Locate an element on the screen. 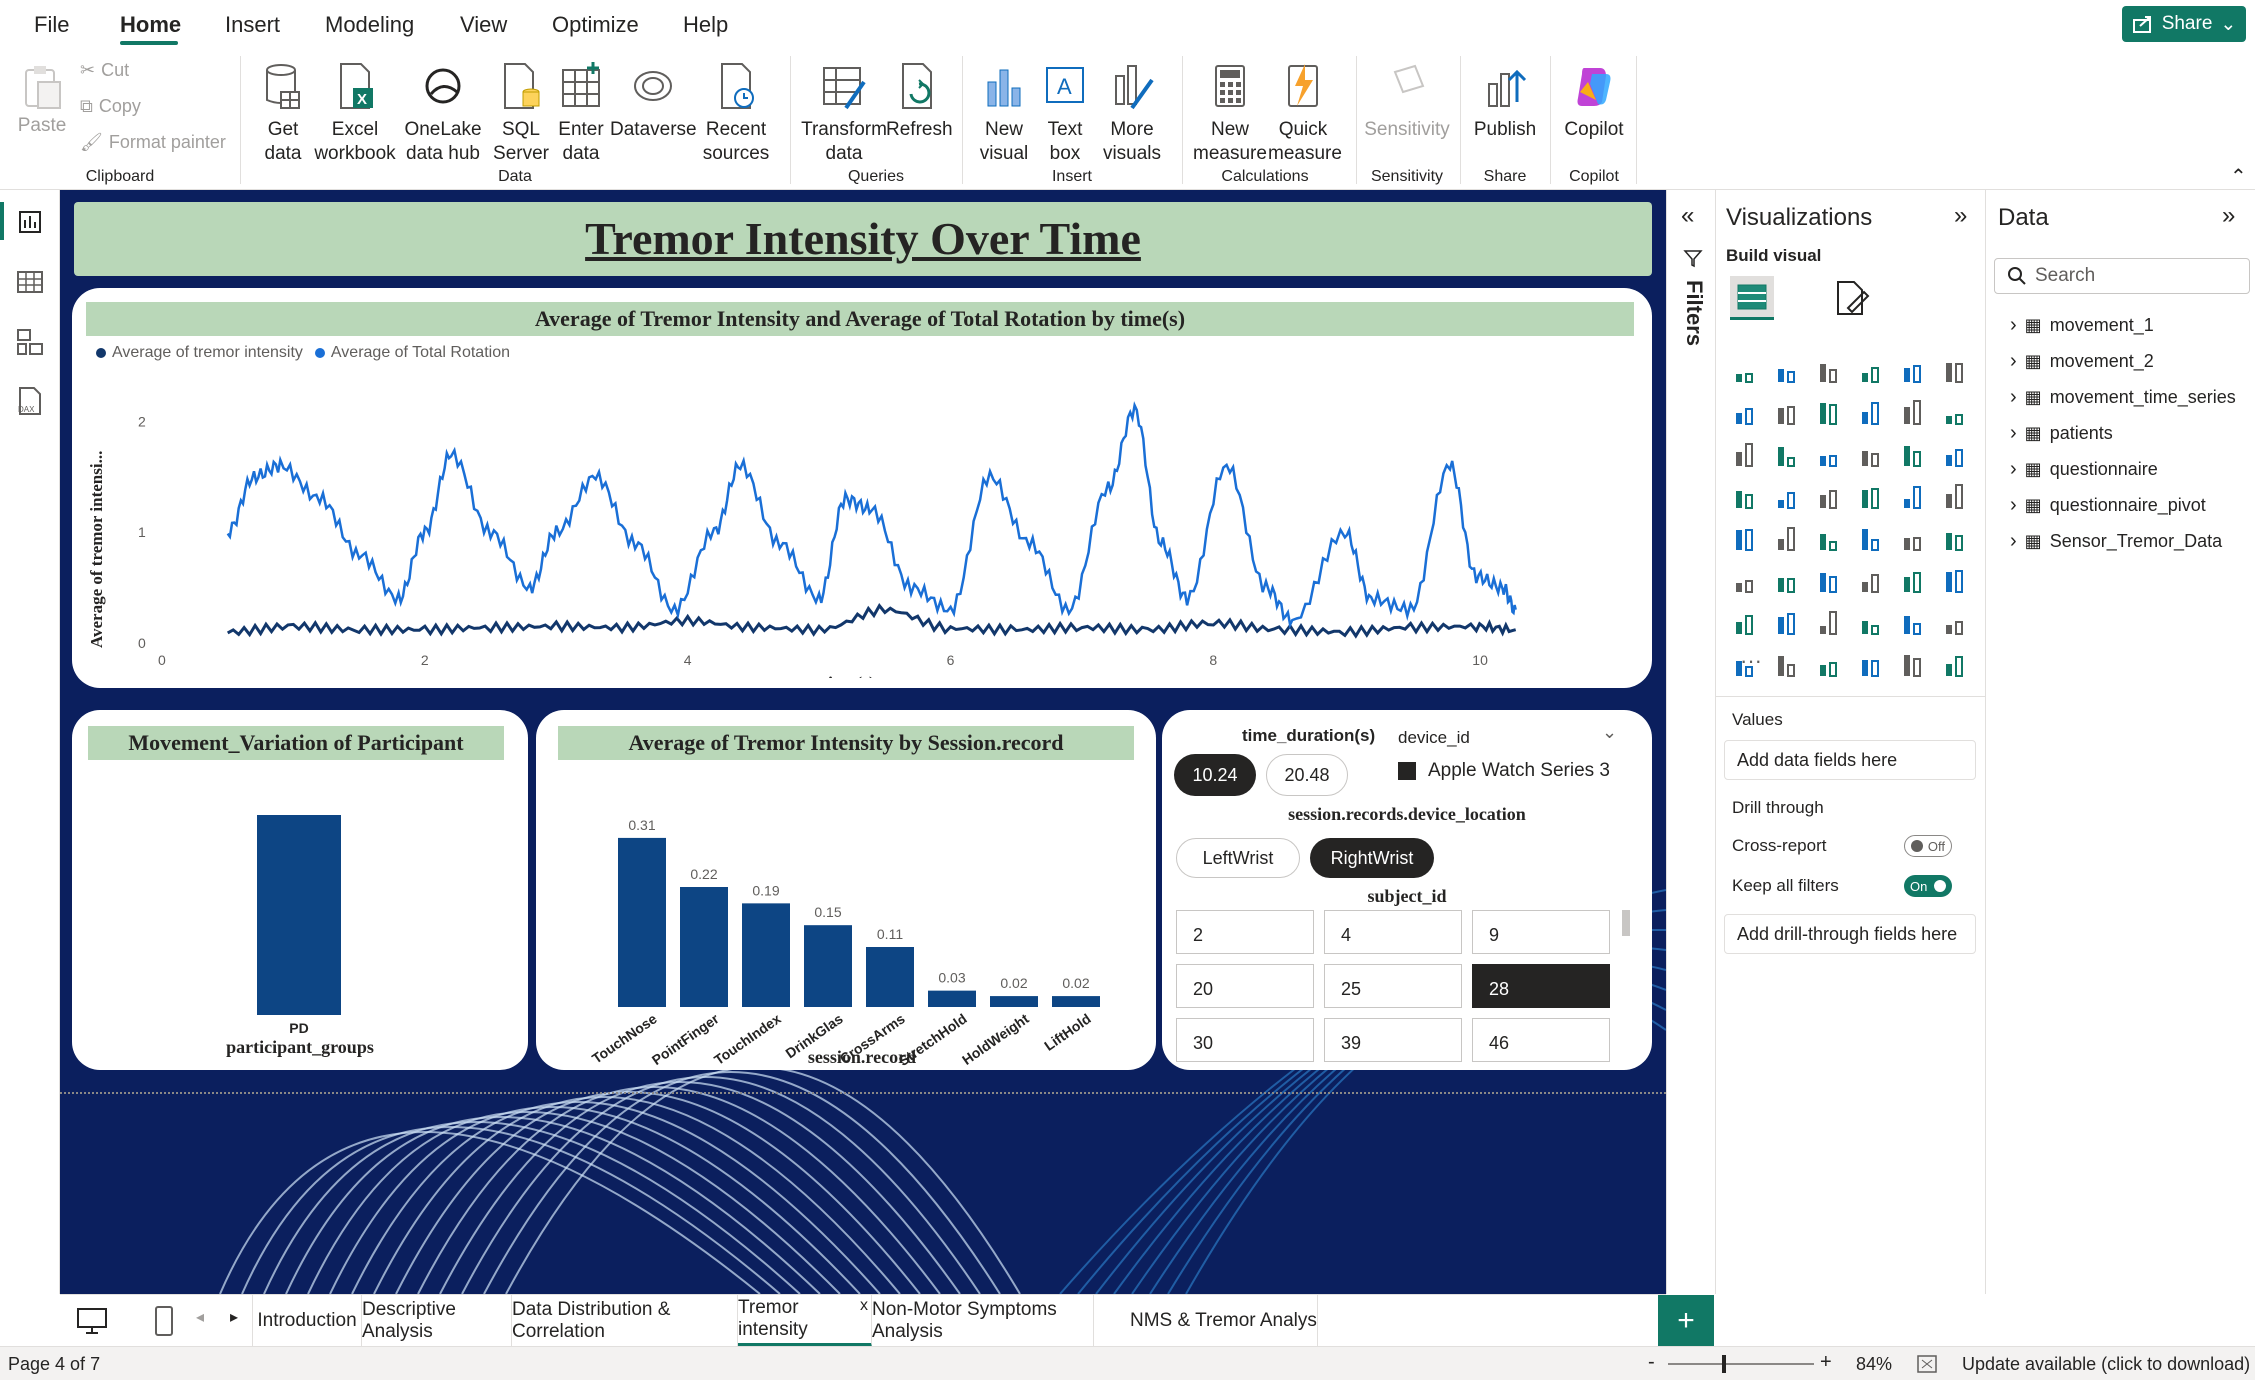 The image size is (2255, 1380). fit-to-page-icon is located at coordinates (1927, 1364).